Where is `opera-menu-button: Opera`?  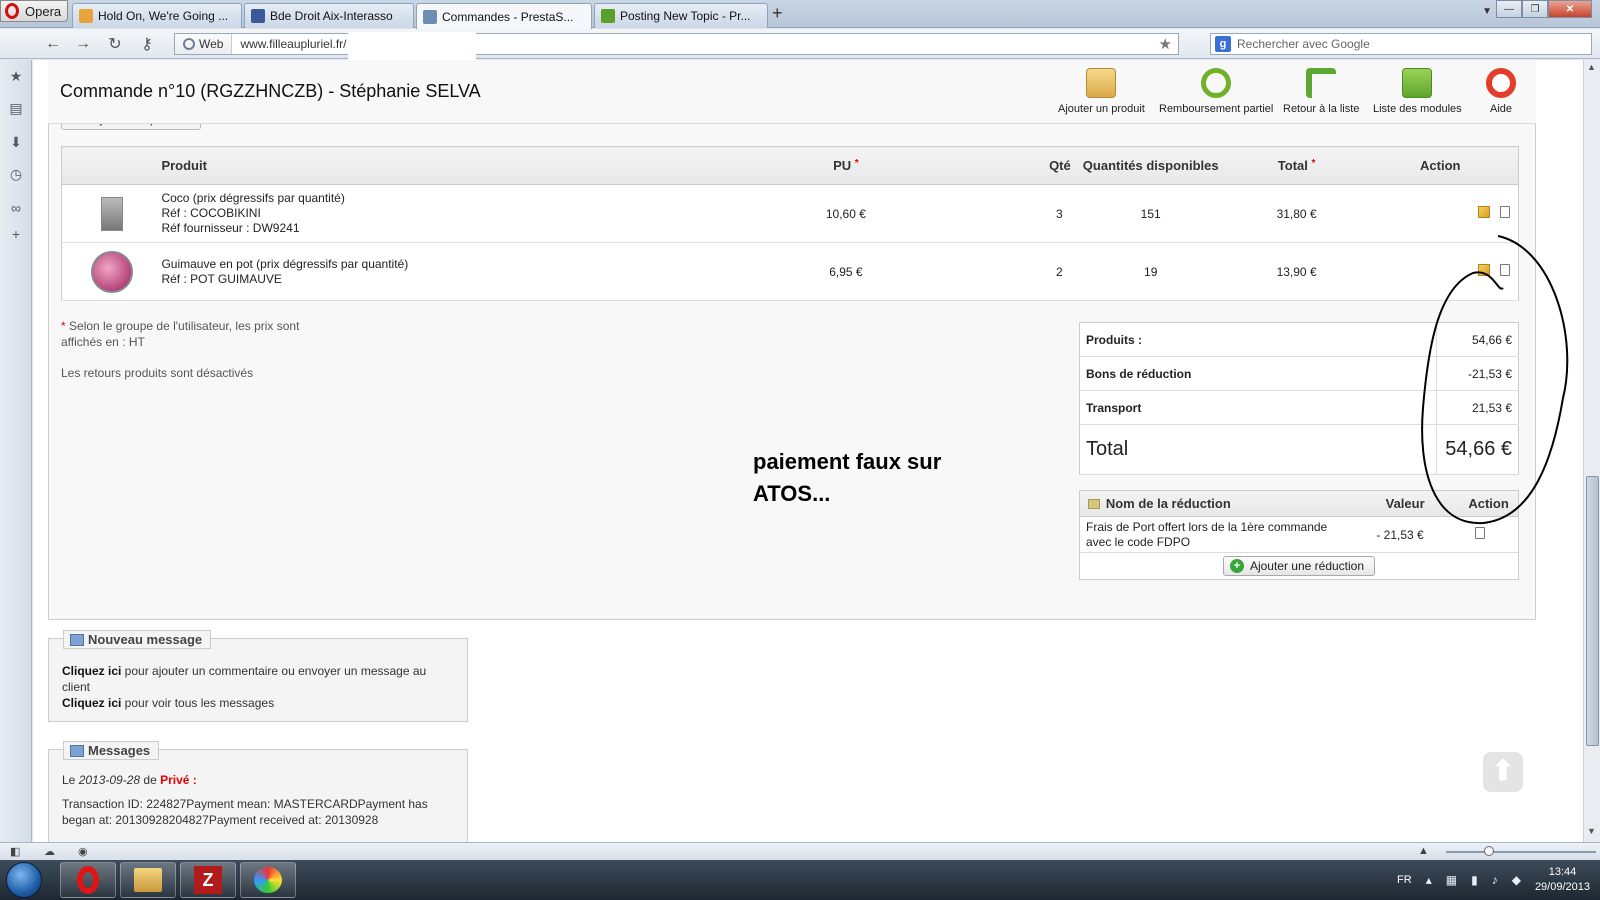 opera-menu-button: Opera is located at coordinates (34, 11).